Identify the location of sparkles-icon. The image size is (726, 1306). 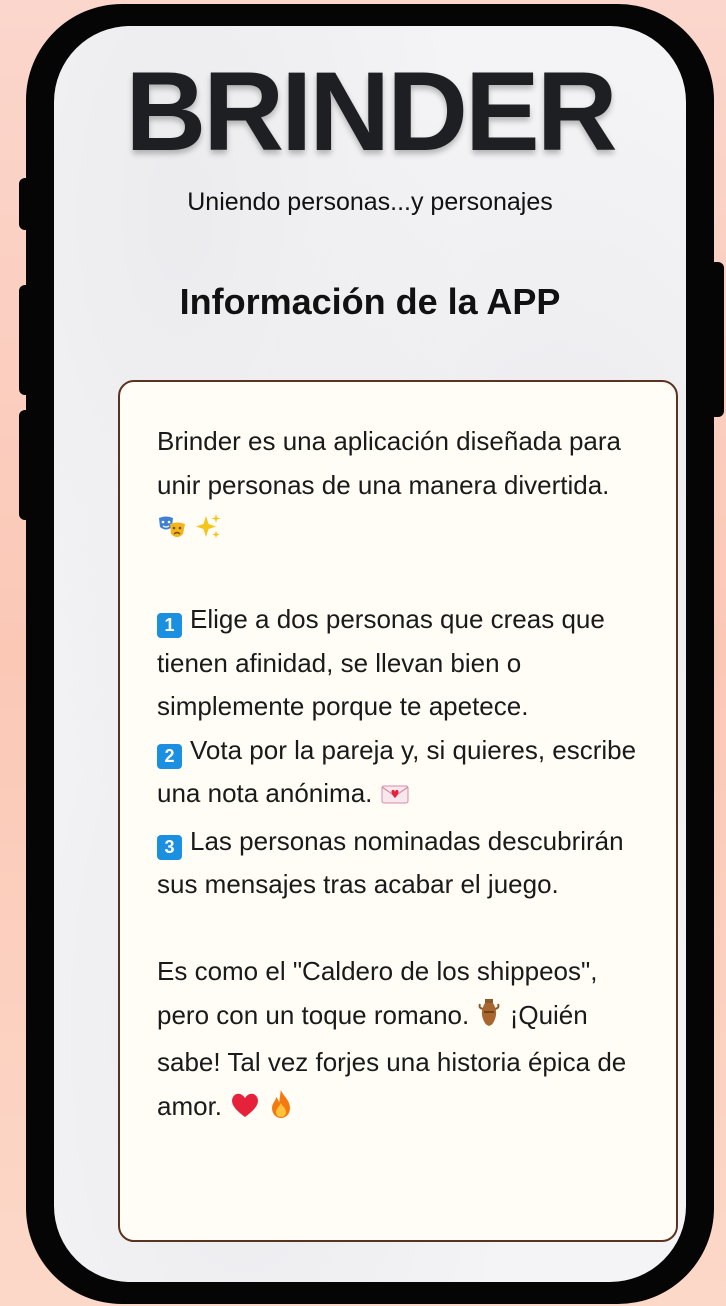
(208, 533).